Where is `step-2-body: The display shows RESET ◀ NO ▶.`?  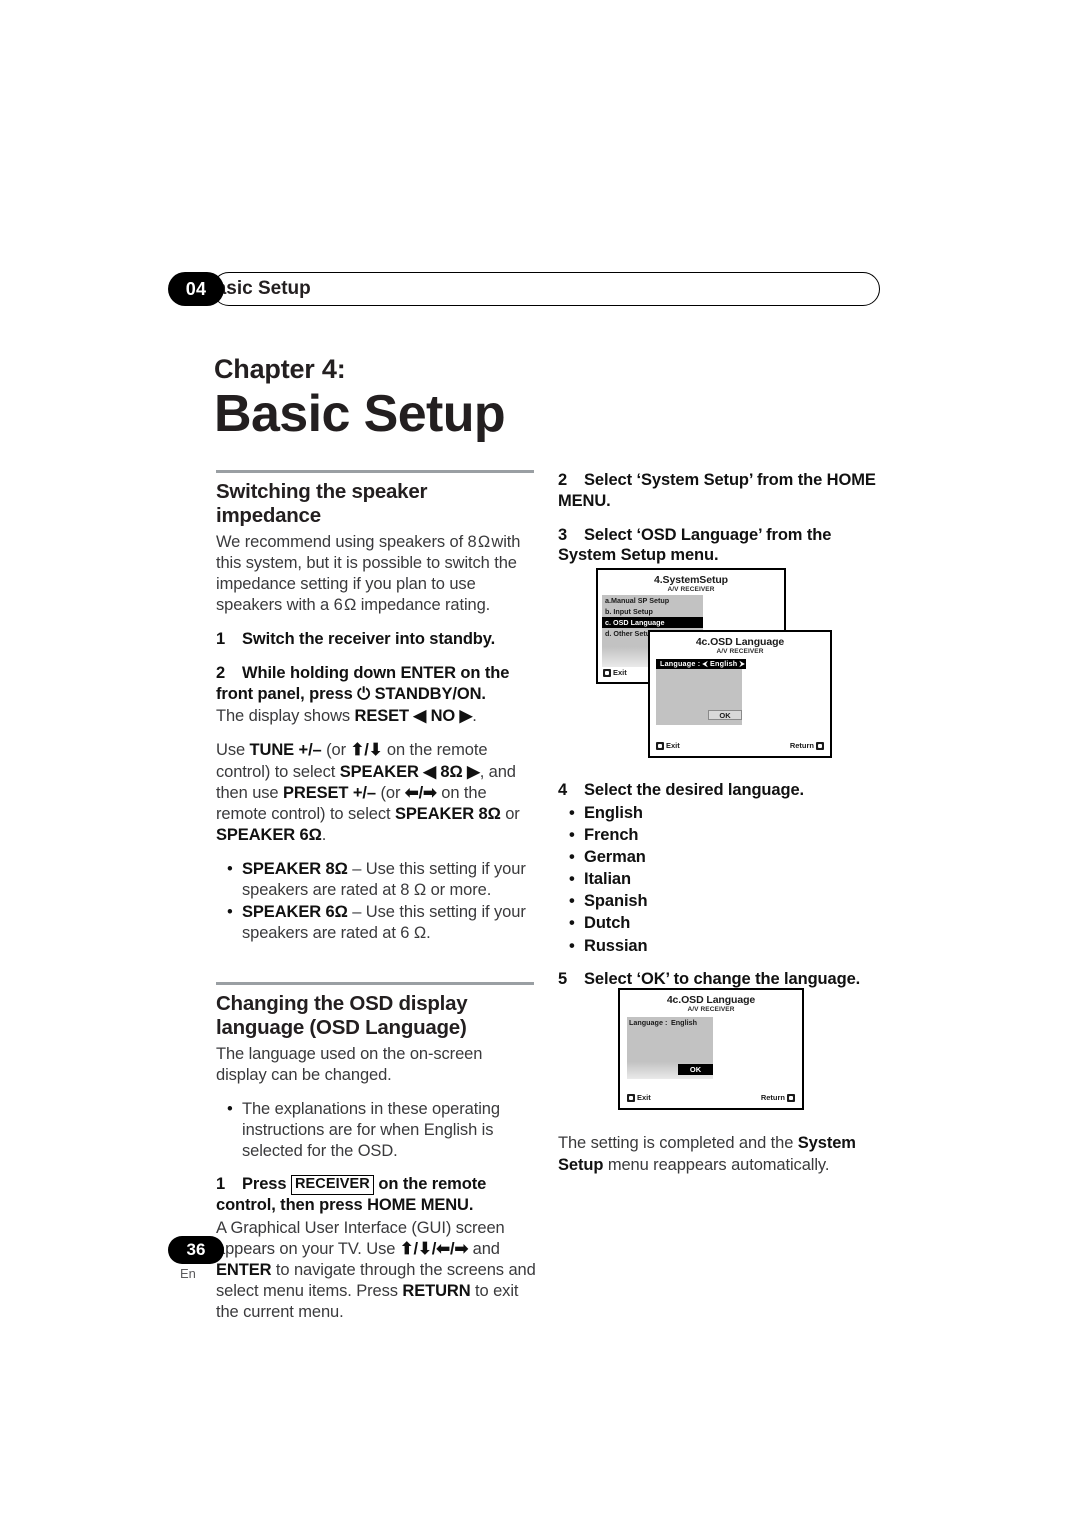
step-2-body: The display shows RESET ◀ NO ▶. is located at coordinates (346, 716).